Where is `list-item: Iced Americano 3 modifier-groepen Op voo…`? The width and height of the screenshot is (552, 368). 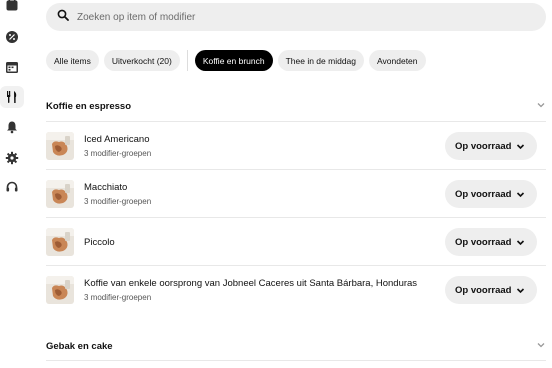
list-item: Iced Americano 3 modifier-groepen Op voo… is located at coordinates (296, 146).